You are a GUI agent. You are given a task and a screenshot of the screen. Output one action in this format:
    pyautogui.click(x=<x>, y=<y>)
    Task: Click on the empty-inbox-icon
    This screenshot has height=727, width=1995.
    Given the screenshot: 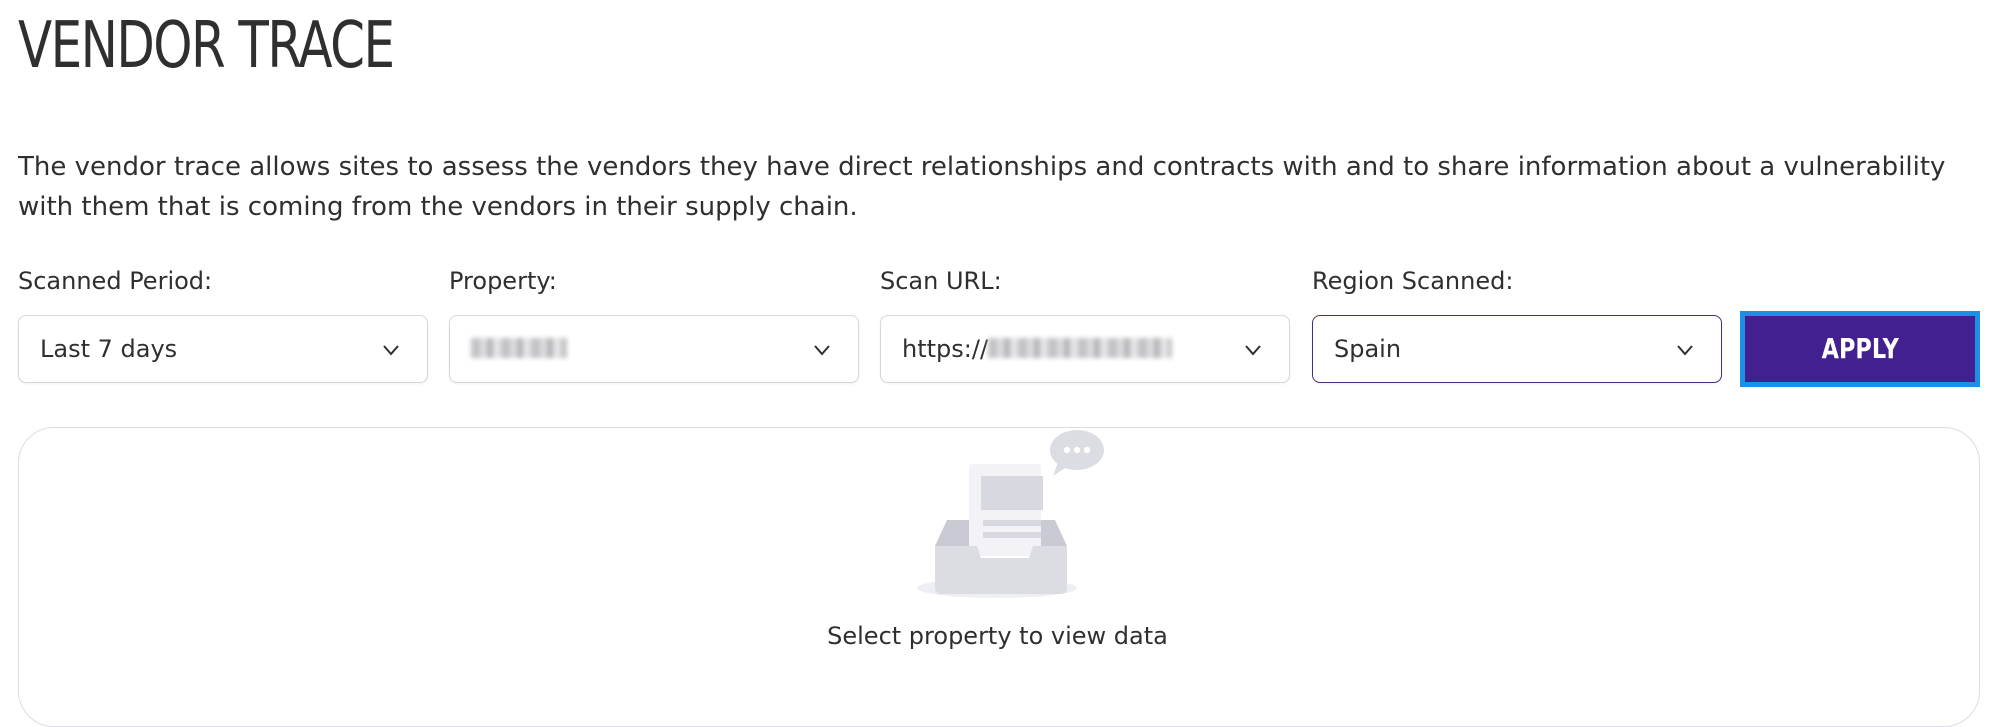 What is the action you would take?
    pyautogui.click(x=1010, y=514)
    